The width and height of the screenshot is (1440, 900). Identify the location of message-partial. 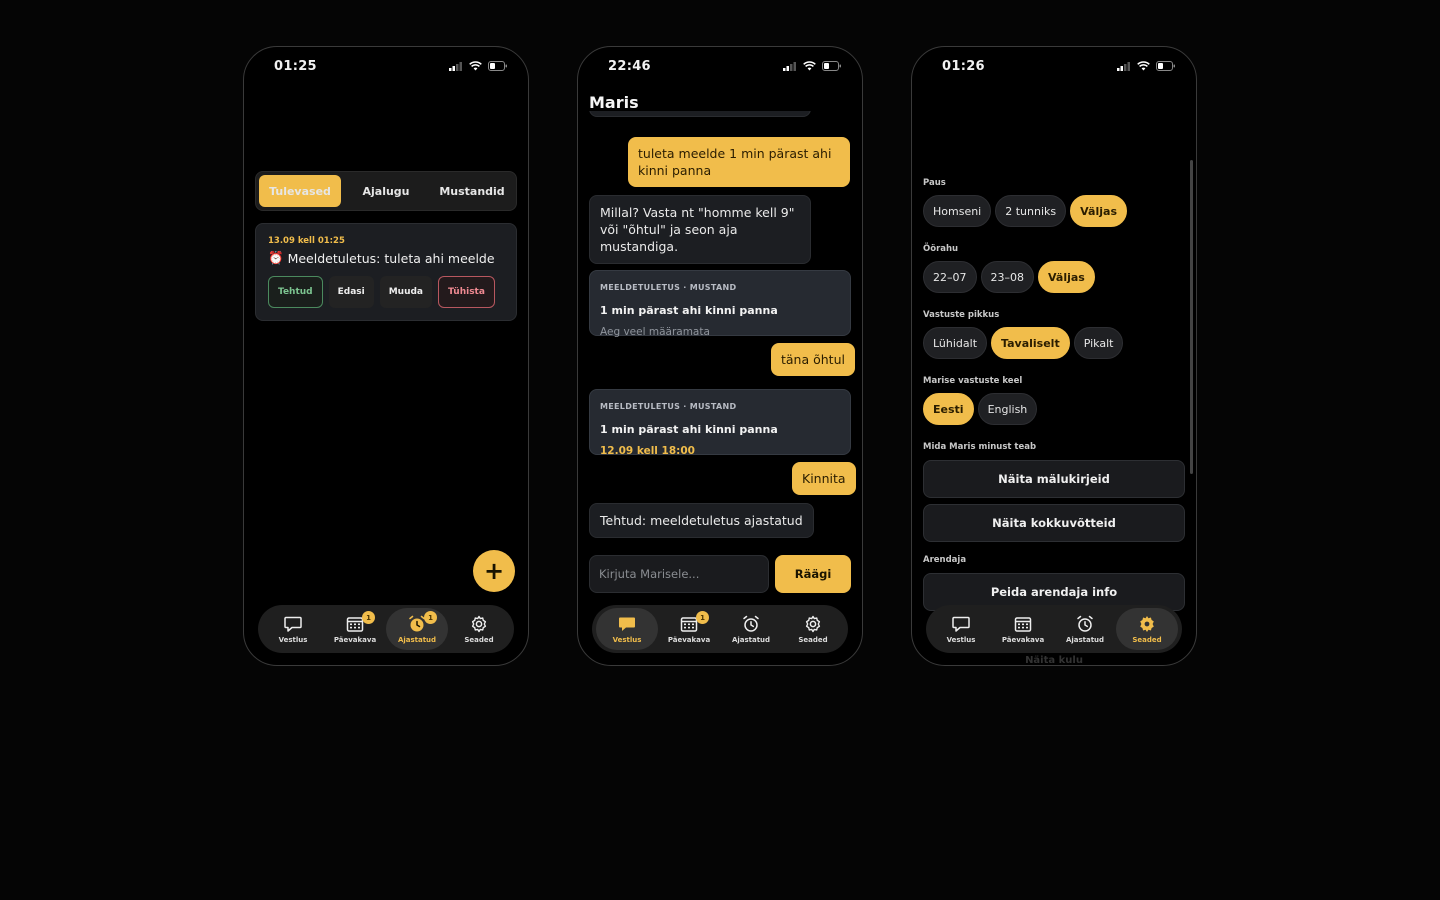
(700, 114).